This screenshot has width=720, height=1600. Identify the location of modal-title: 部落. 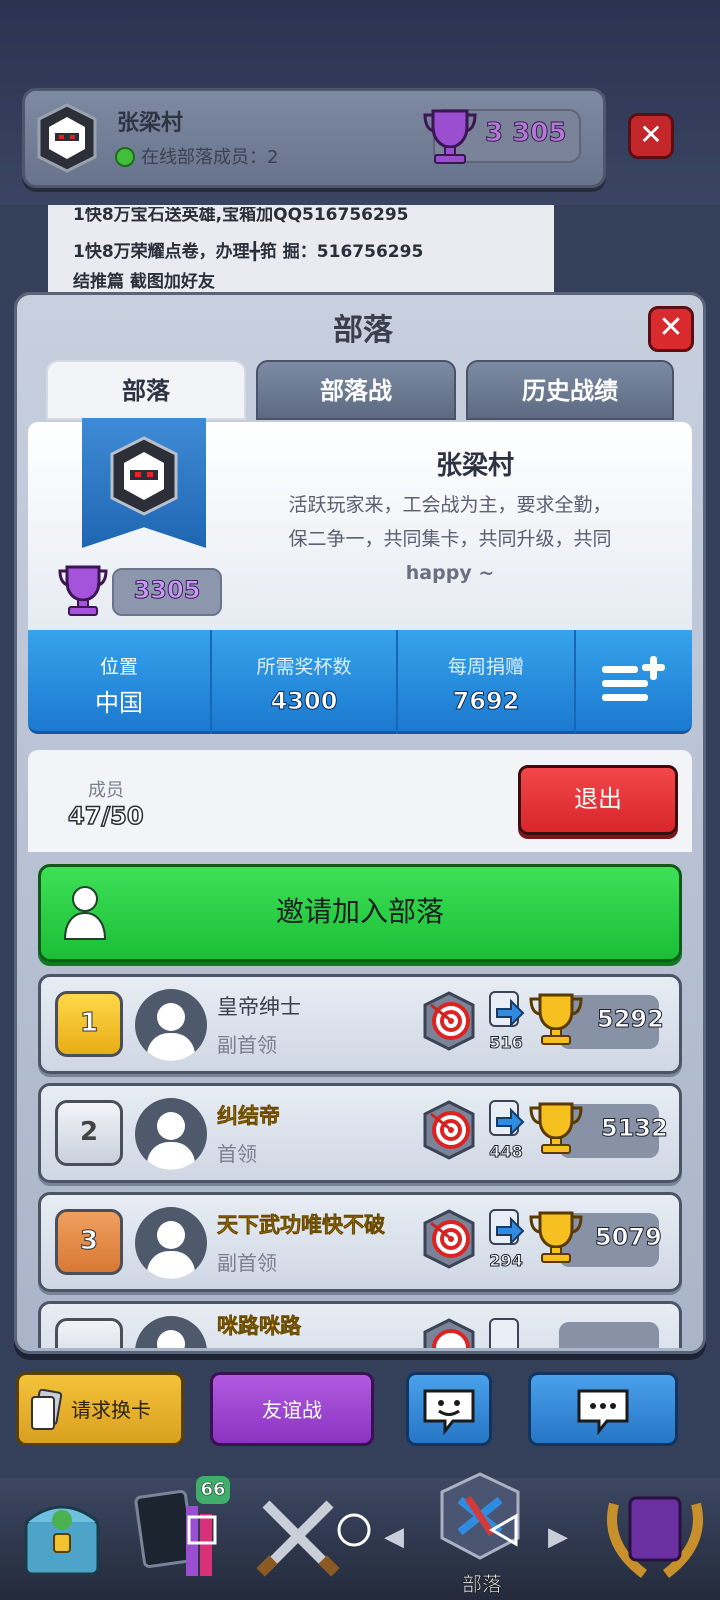
(363, 330).